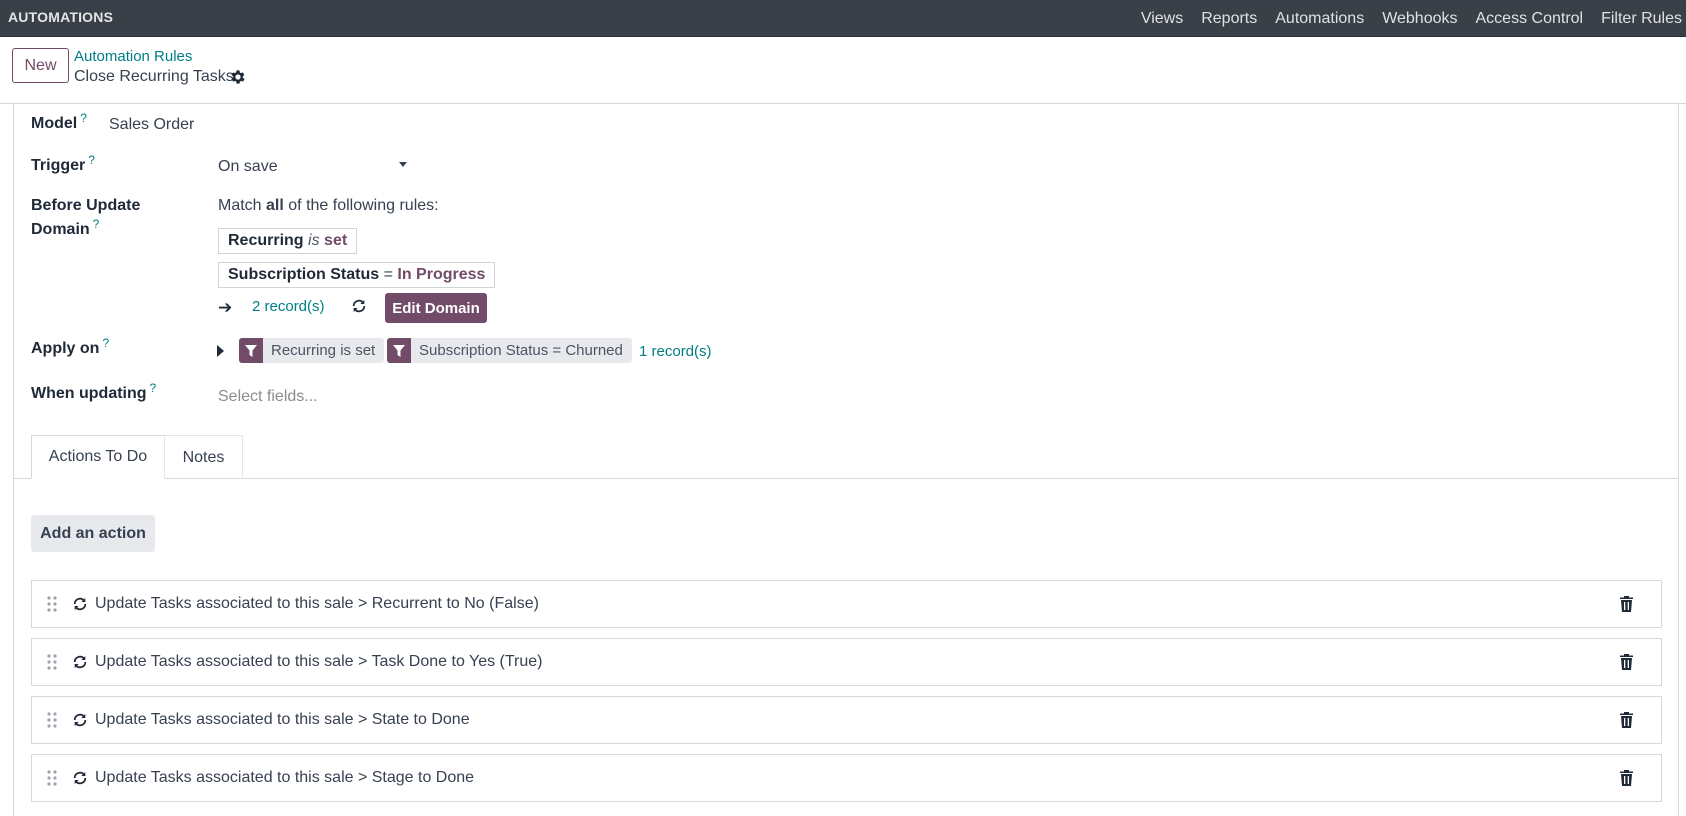 The height and width of the screenshot is (816, 1686). I want to click on domain-rule-recurring: Recurring is set, so click(288, 241).